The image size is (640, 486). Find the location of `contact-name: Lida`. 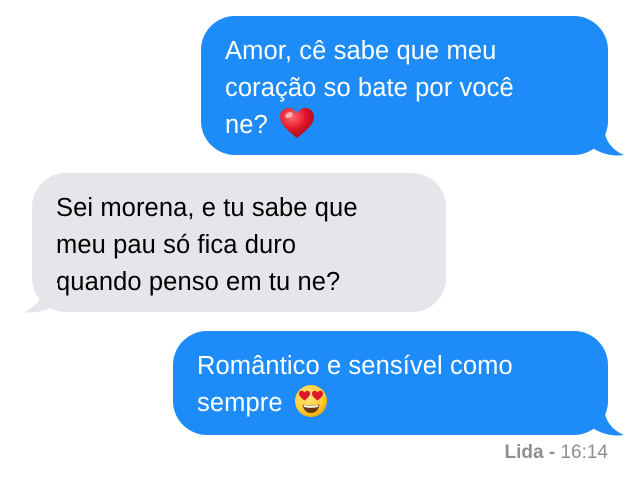

contact-name: Lida is located at coordinates (524, 452).